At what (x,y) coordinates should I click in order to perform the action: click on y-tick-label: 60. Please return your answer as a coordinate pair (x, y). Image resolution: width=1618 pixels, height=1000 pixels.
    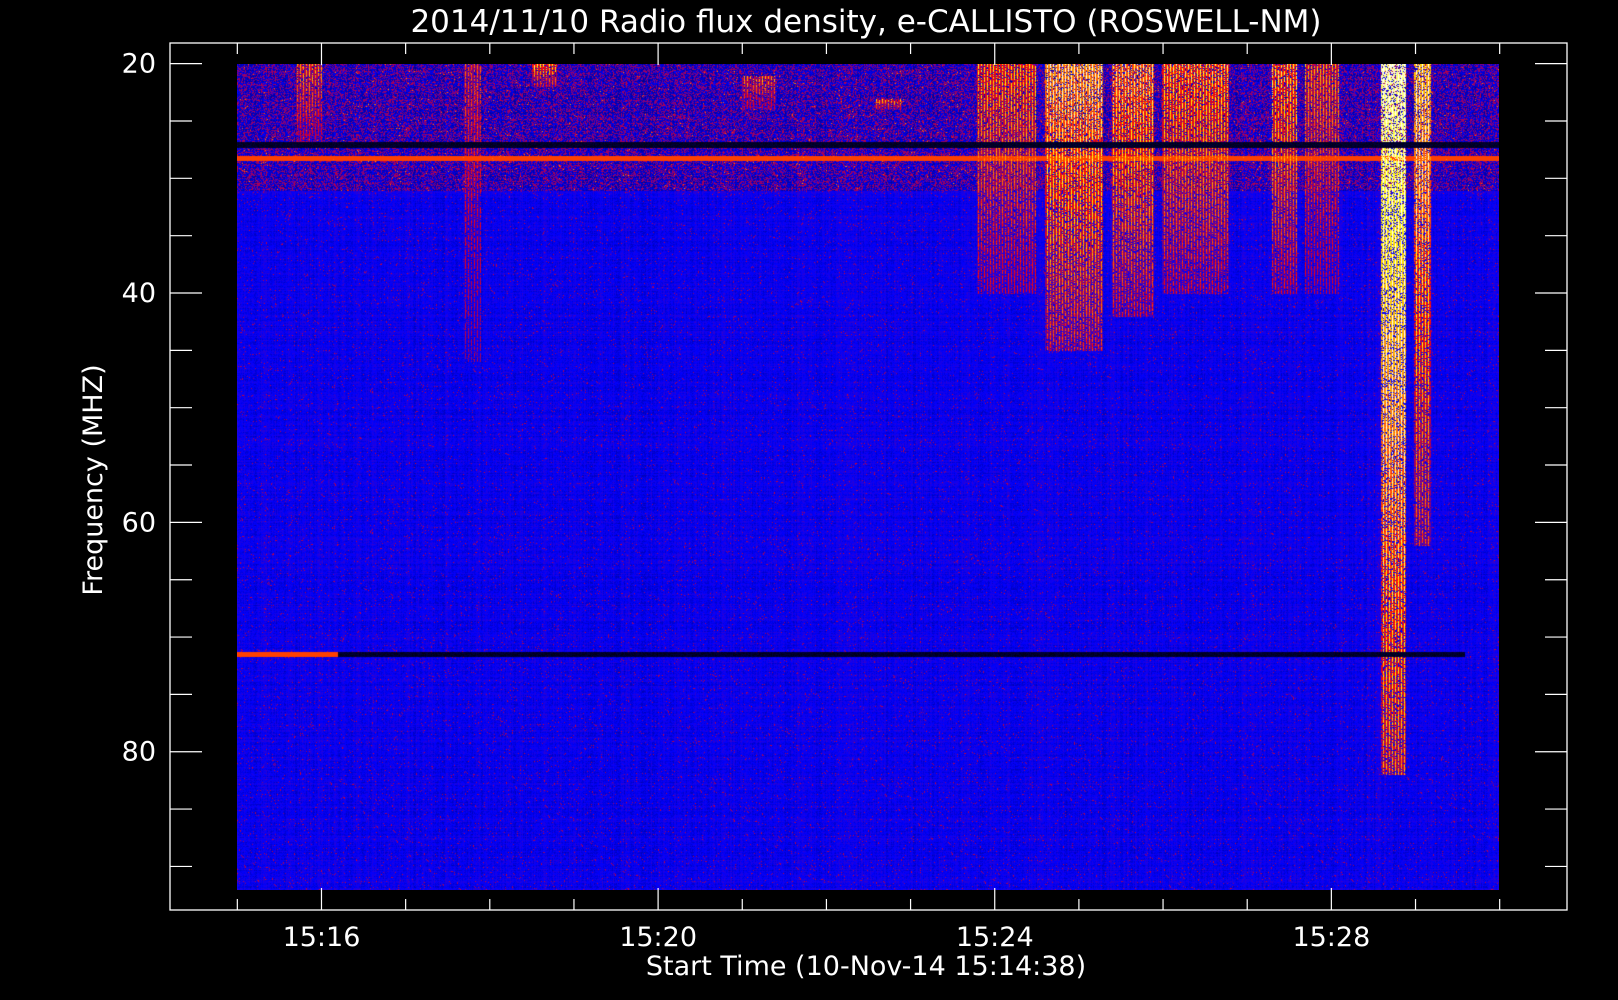
    Looking at the image, I should click on (139, 522).